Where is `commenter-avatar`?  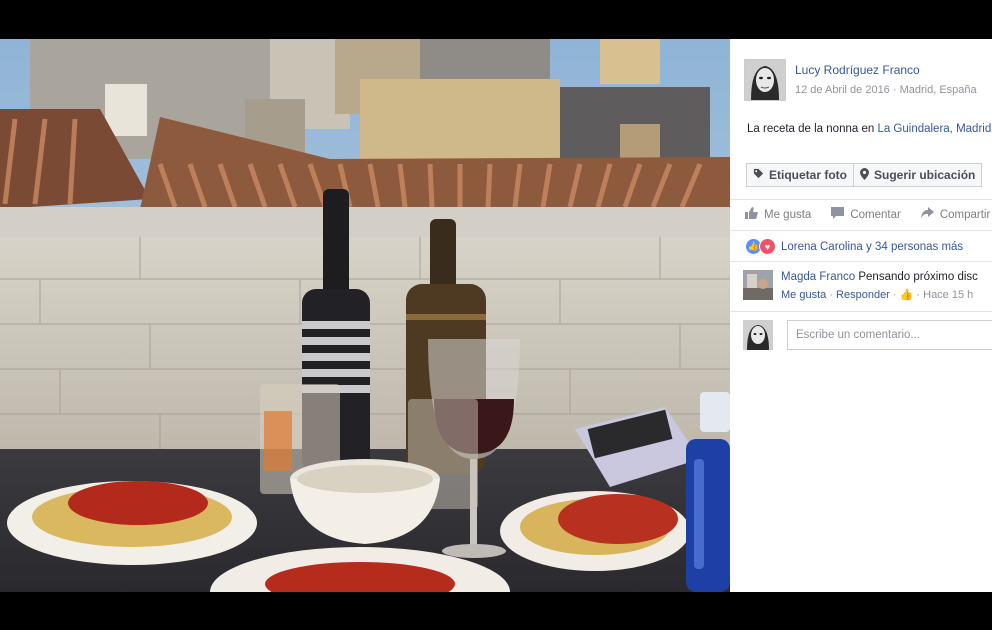
commenter-avatar is located at coordinates (758, 285).